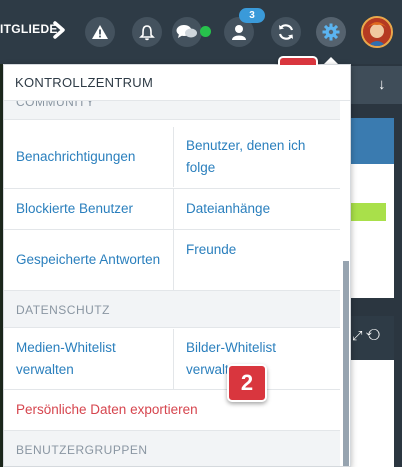  I want to click on warning-icon, so click(100, 32).